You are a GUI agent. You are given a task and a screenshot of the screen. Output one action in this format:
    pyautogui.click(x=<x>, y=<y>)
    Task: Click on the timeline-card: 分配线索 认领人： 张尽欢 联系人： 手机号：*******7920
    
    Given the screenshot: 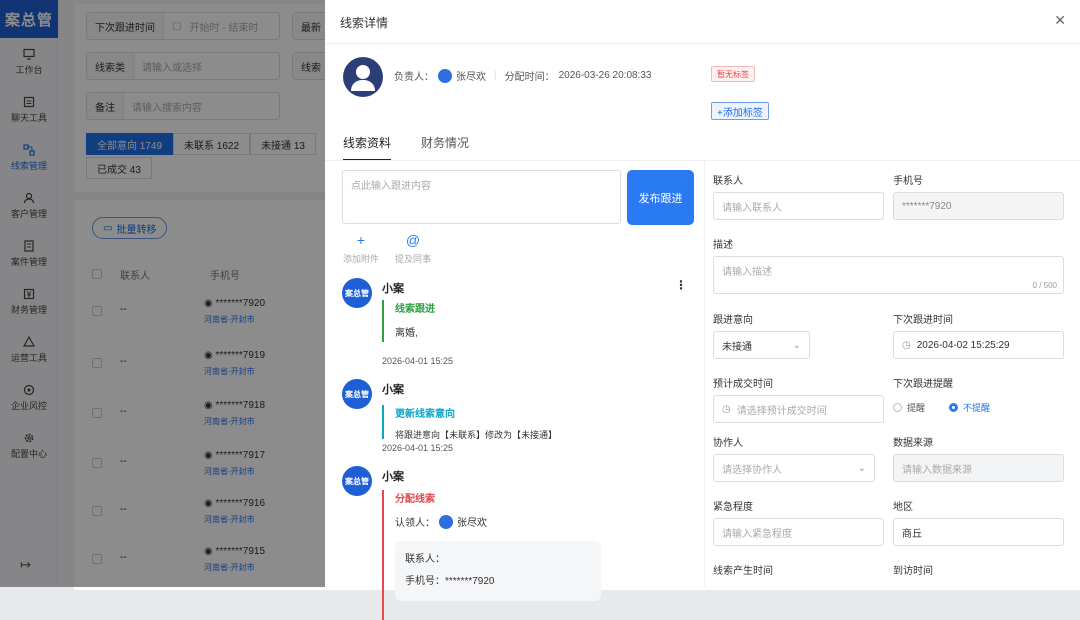 What is the action you would take?
    pyautogui.click(x=527, y=555)
    